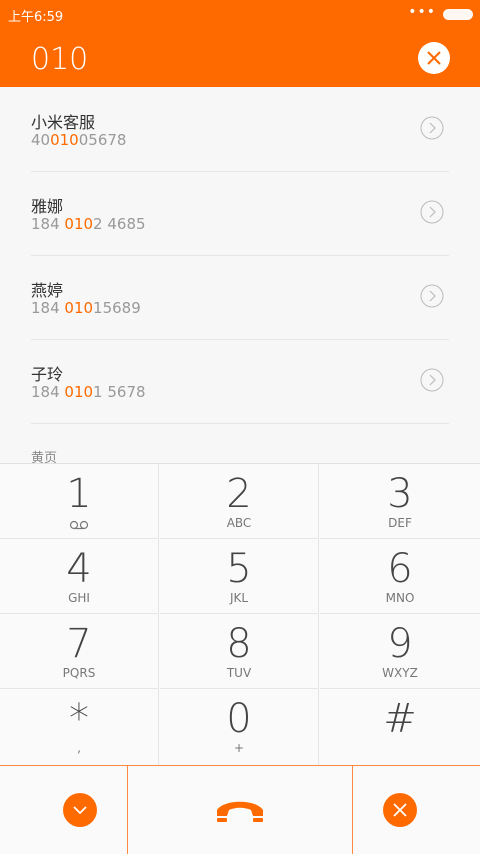  I want to click on key-7: 7 PQRS, so click(79, 651).